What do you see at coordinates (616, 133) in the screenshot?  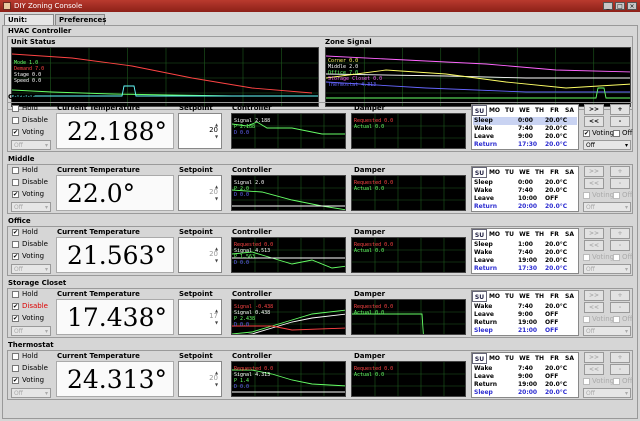 I see `schedule-off-checkbox` at bounding box center [616, 133].